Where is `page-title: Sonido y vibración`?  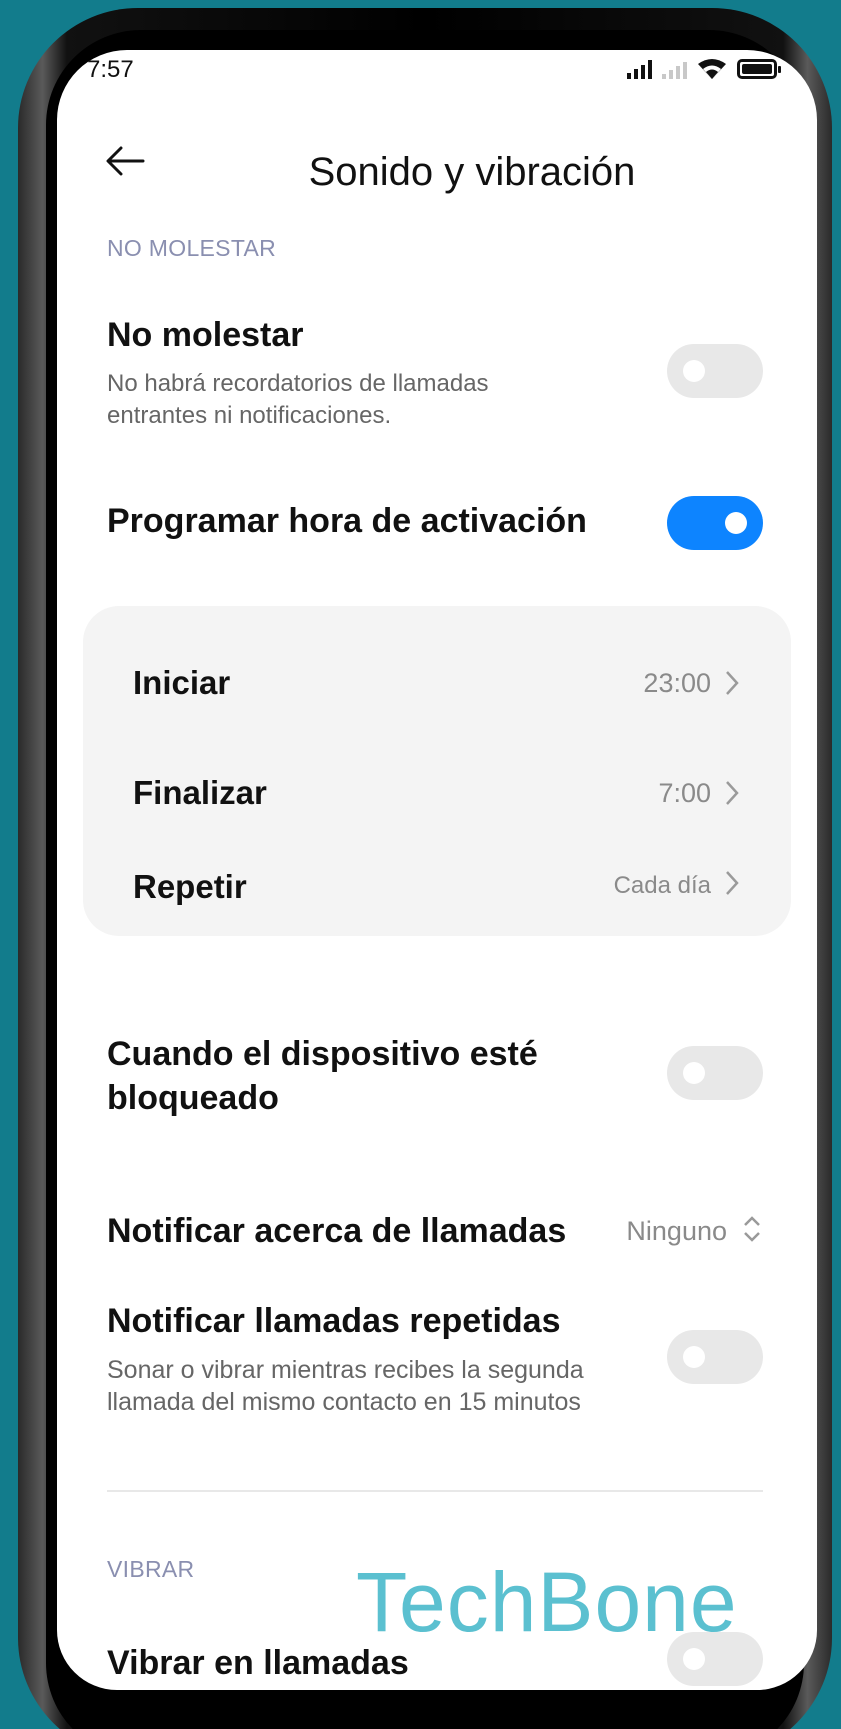 page-title: Sonido y vibración is located at coordinates (472, 172).